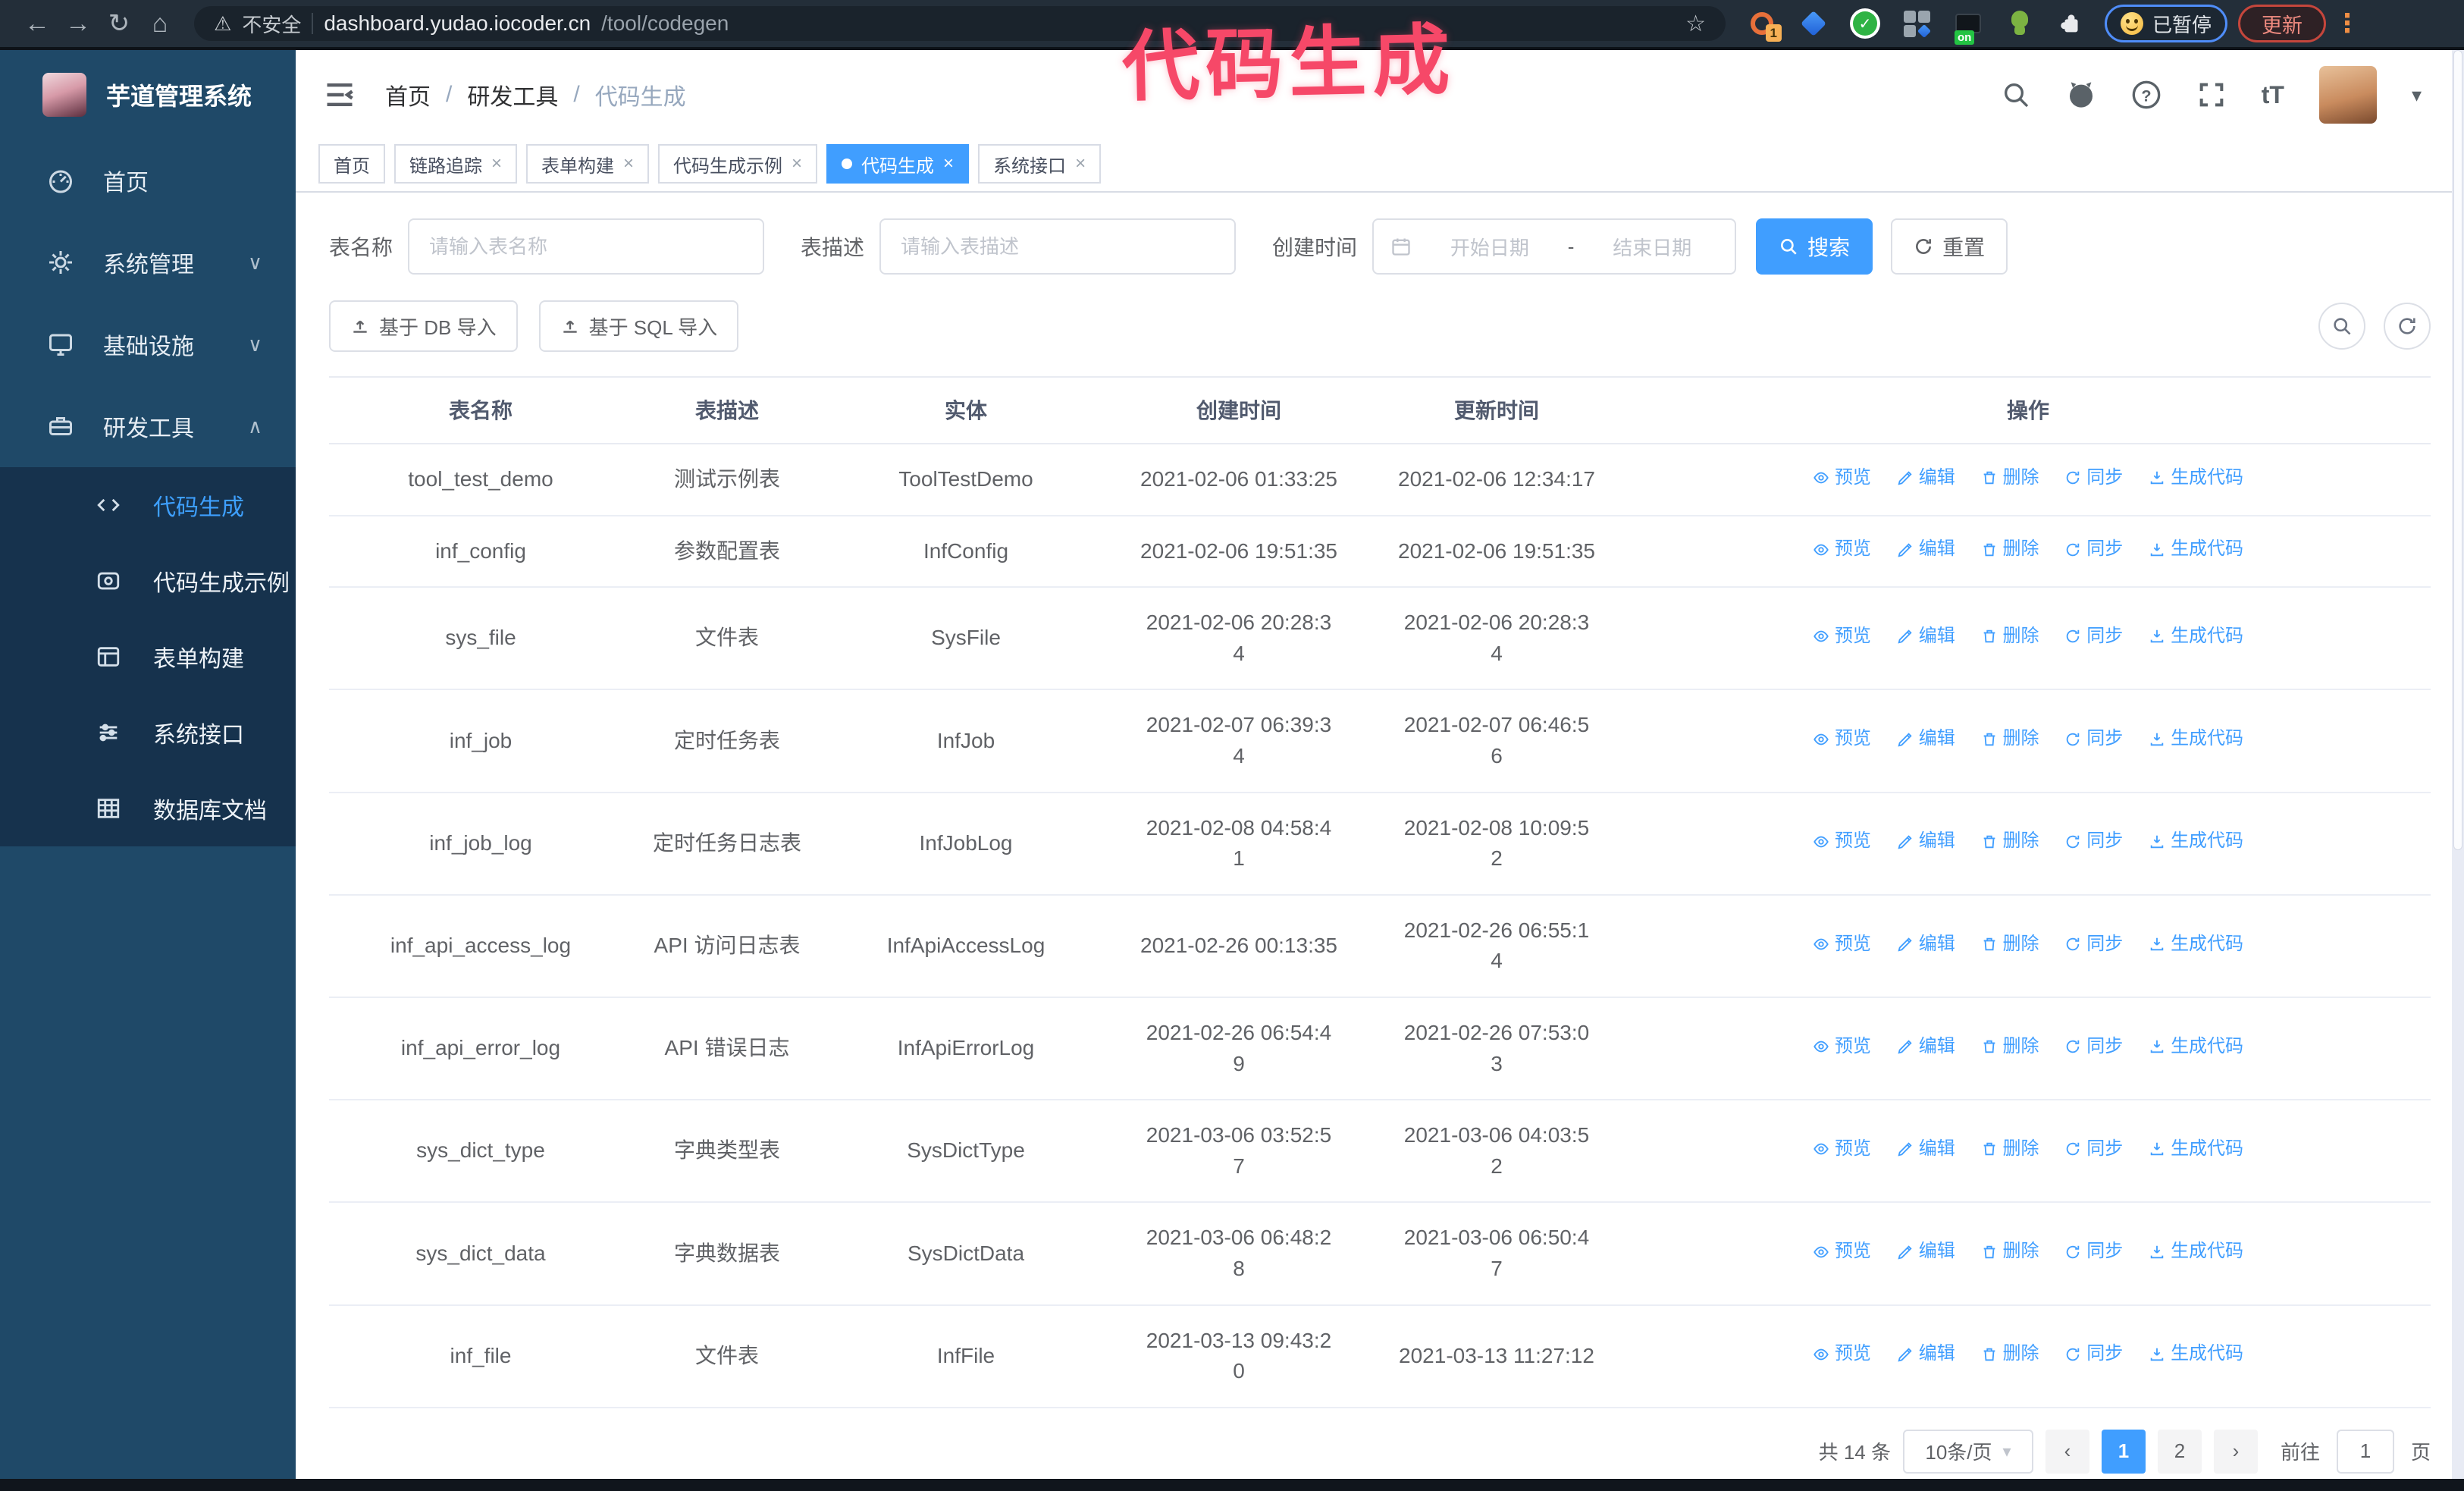  Describe the element at coordinates (638, 326) in the screenshot. I see `import-sql-button: 基于 SQL 导入` at that location.